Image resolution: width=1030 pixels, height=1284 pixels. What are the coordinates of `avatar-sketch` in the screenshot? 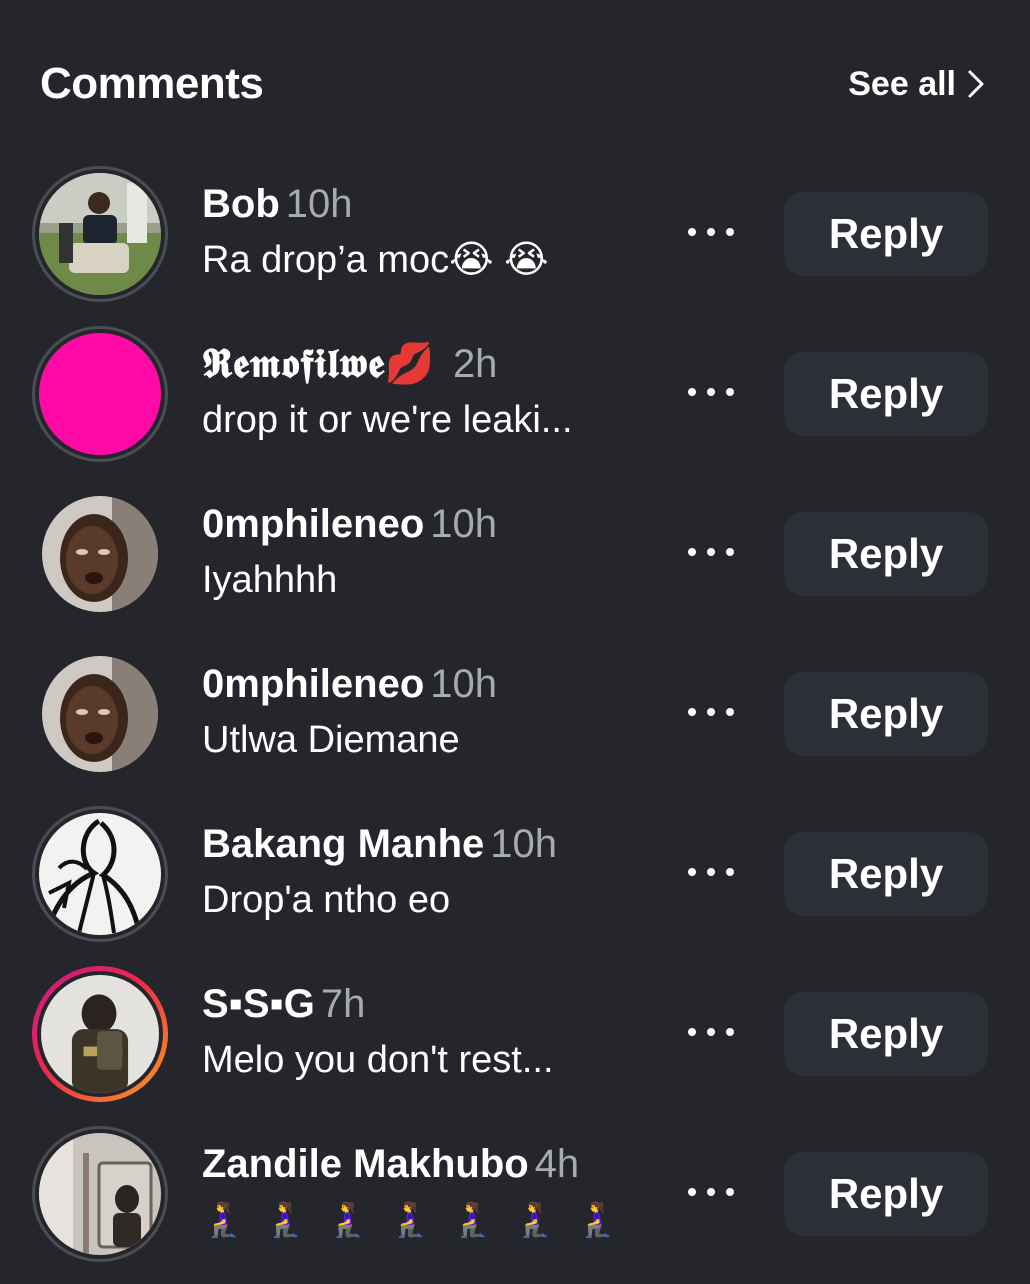 It's located at (100, 874).